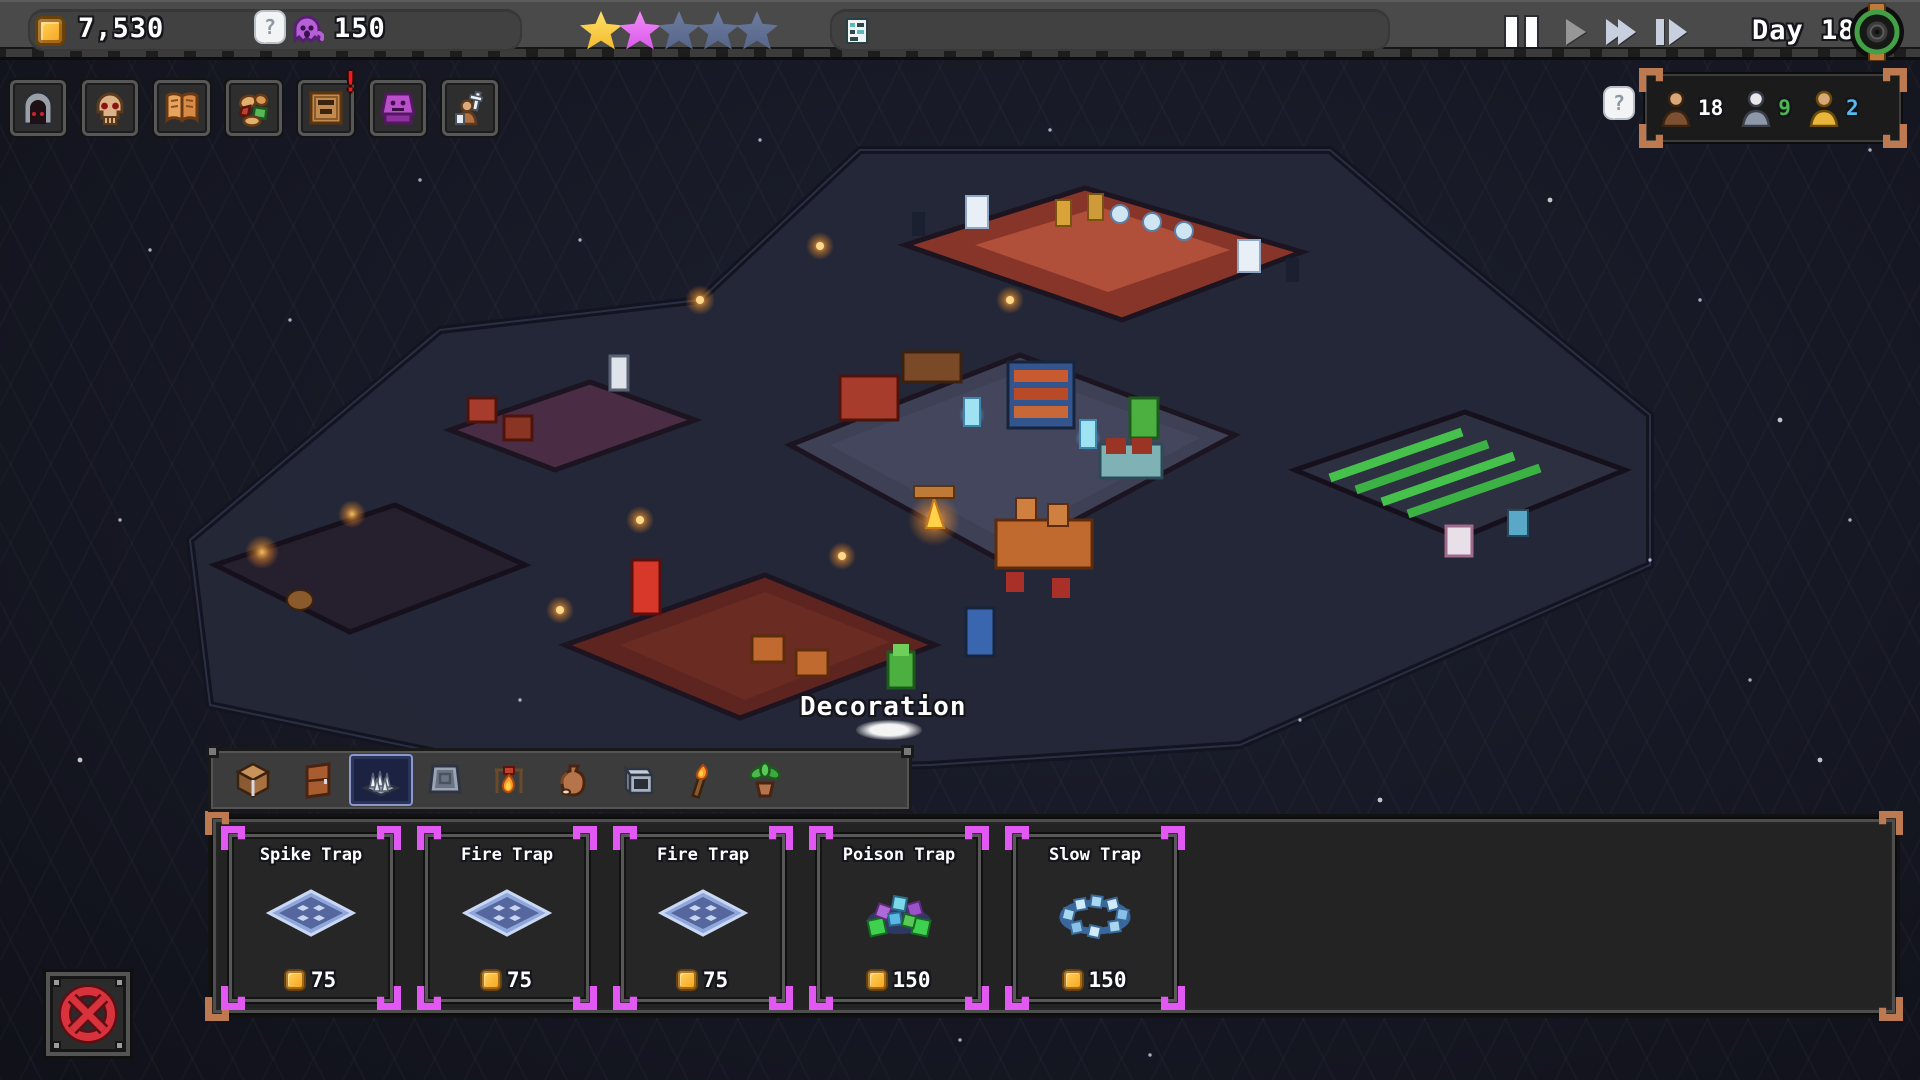 Image resolution: width=1920 pixels, height=1080 pixels. What do you see at coordinates (899, 916) in the screenshot?
I see `poison-crystals-icon` at bounding box center [899, 916].